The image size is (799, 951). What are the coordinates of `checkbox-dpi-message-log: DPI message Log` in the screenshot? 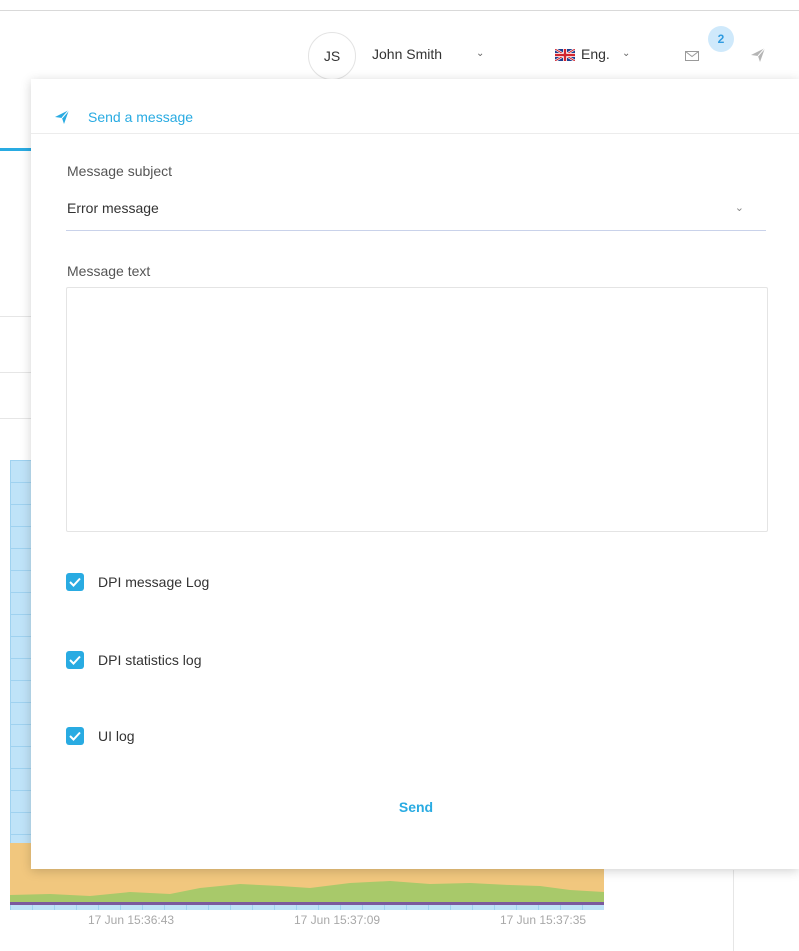 It's located at (137, 582).